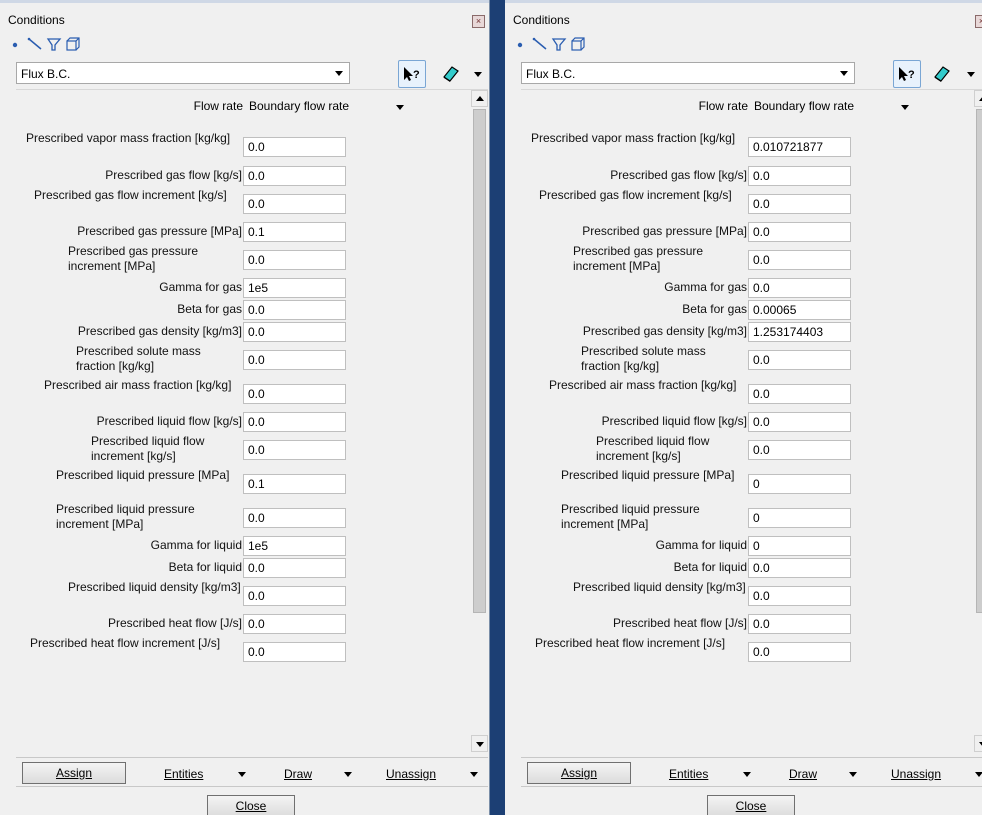 This screenshot has width=982, height=815. Describe the element at coordinates (799, 310) in the screenshot. I see `field-input: 0.00065` at that location.